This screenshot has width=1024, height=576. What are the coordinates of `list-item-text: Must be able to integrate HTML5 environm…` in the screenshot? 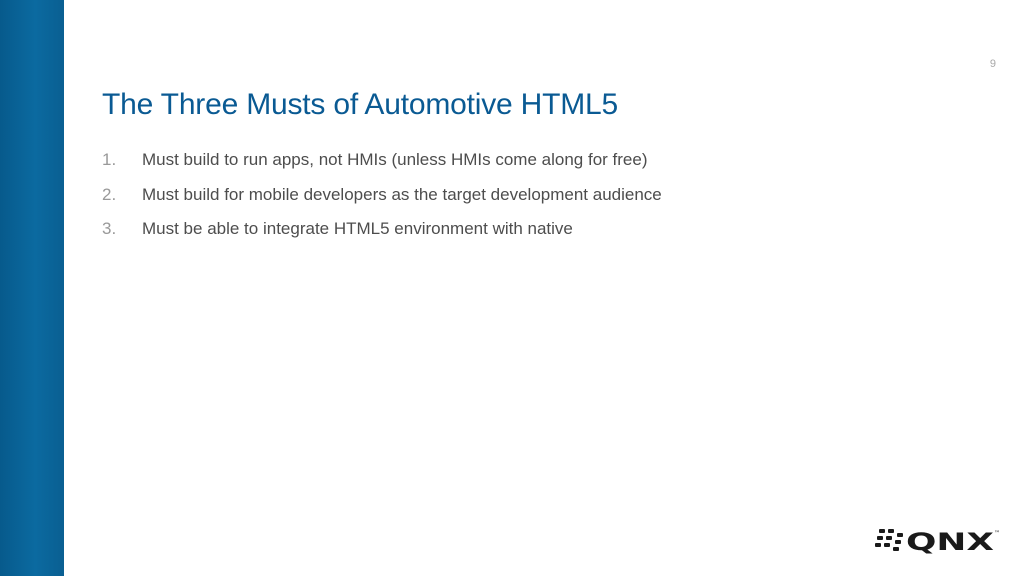 It's located at (357, 228).